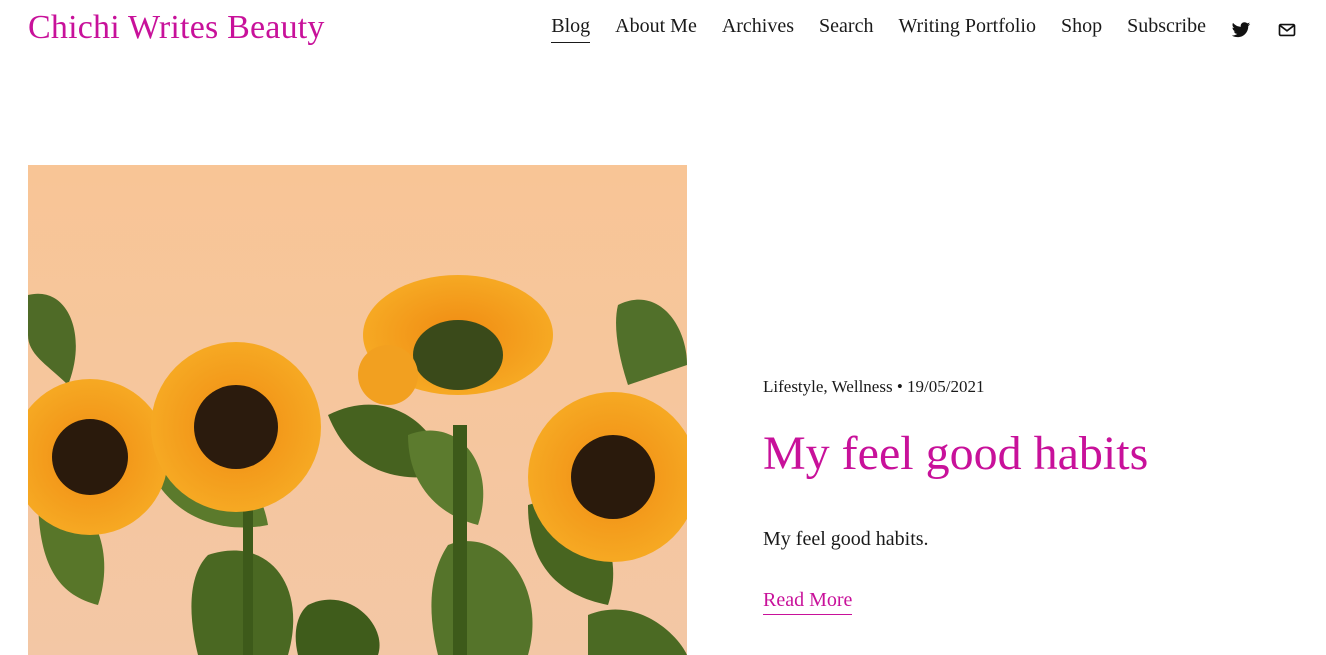  Describe the element at coordinates (846, 29) in the screenshot. I see `nav-search: Search` at that location.